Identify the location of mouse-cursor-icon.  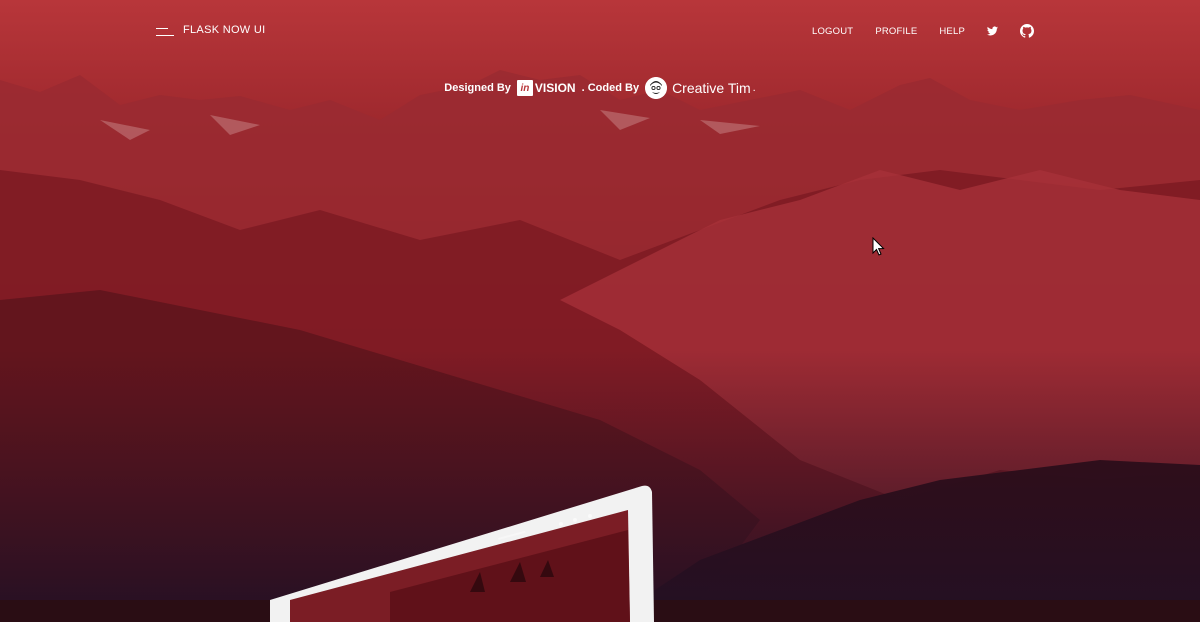
(878, 246).